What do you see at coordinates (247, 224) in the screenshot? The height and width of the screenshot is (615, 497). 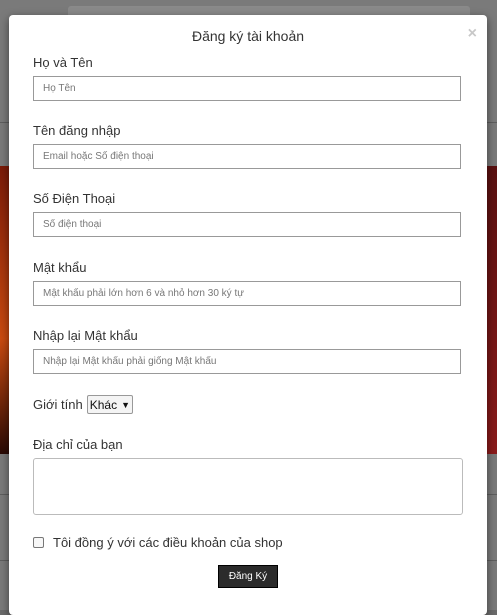 I see `phone-input` at bounding box center [247, 224].